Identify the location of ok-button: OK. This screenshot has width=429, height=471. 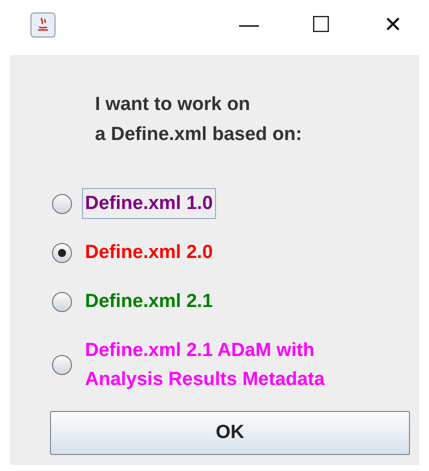
(230, 433).